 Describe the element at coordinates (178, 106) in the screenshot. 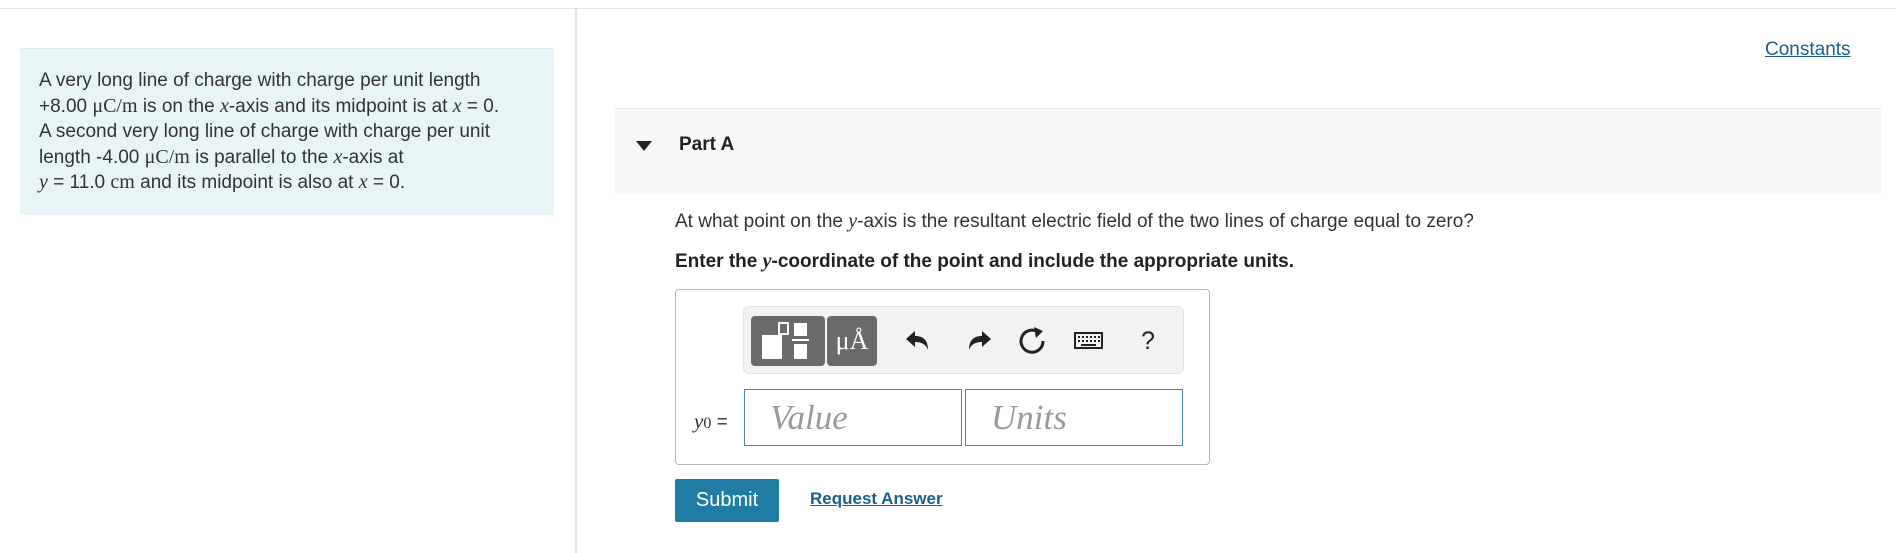

I see `problem-text: is on the` at that location.